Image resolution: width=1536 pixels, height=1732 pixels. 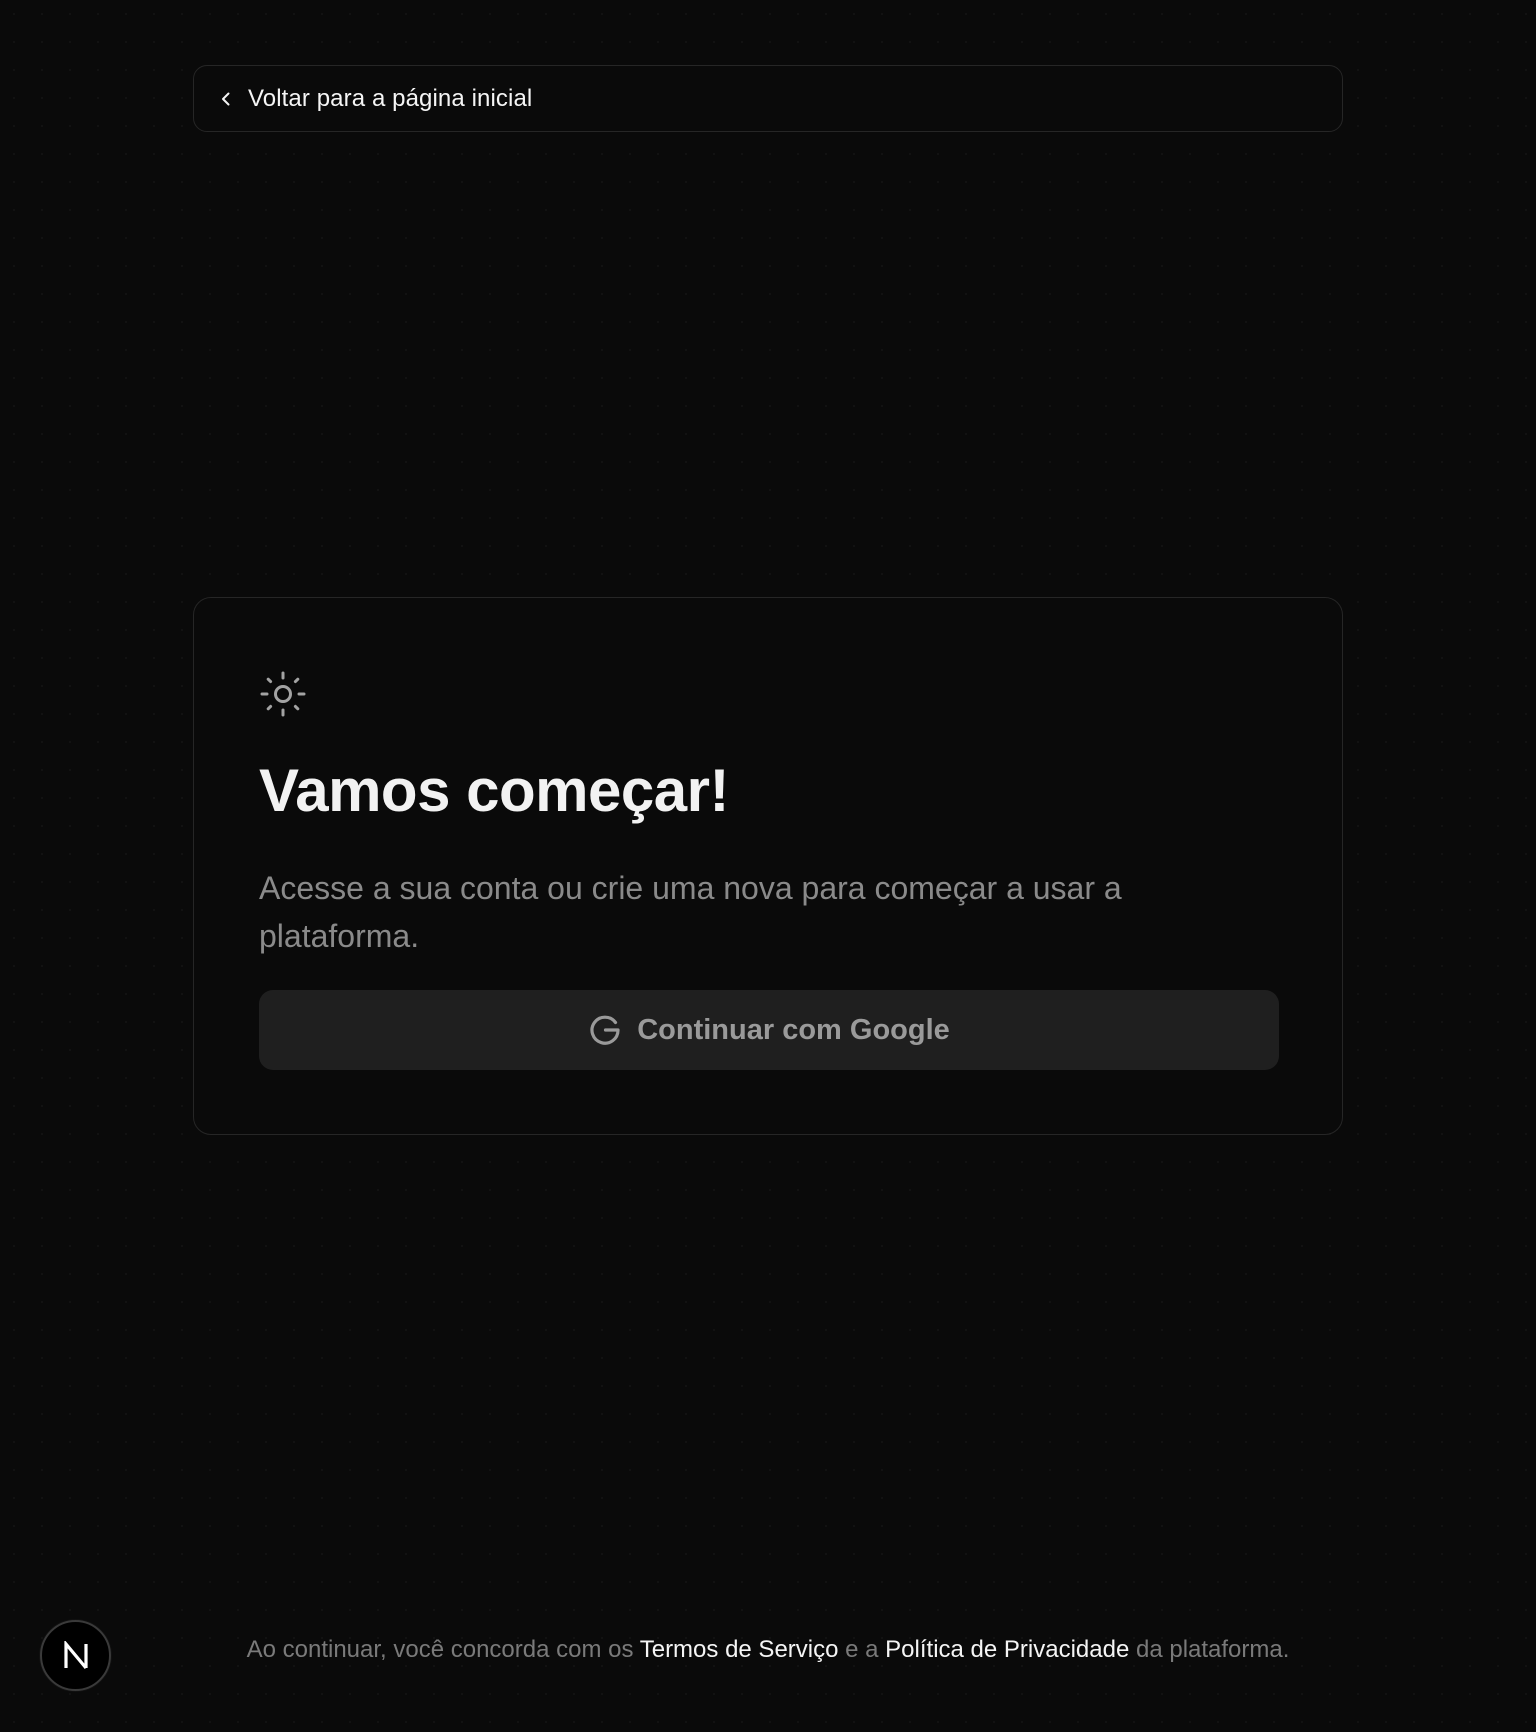 What do you see at coordinates (768, 98) in the screenshot?
I see `back-to-home-link: Voltar para a página inicial` at bounding box center [768, 98].